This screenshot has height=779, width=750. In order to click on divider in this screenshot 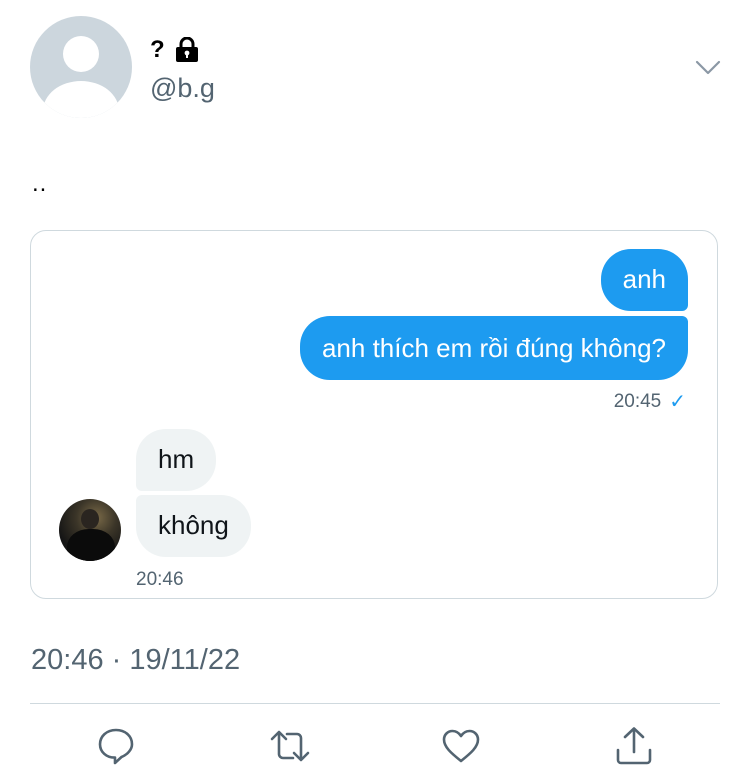, I will do `click(375, 703)`.